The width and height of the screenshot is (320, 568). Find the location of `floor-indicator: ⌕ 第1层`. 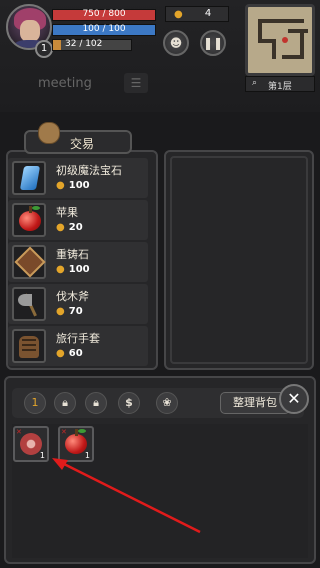

floor-indicator: ⌕ 第1层 is located at coordinates (280, 84).